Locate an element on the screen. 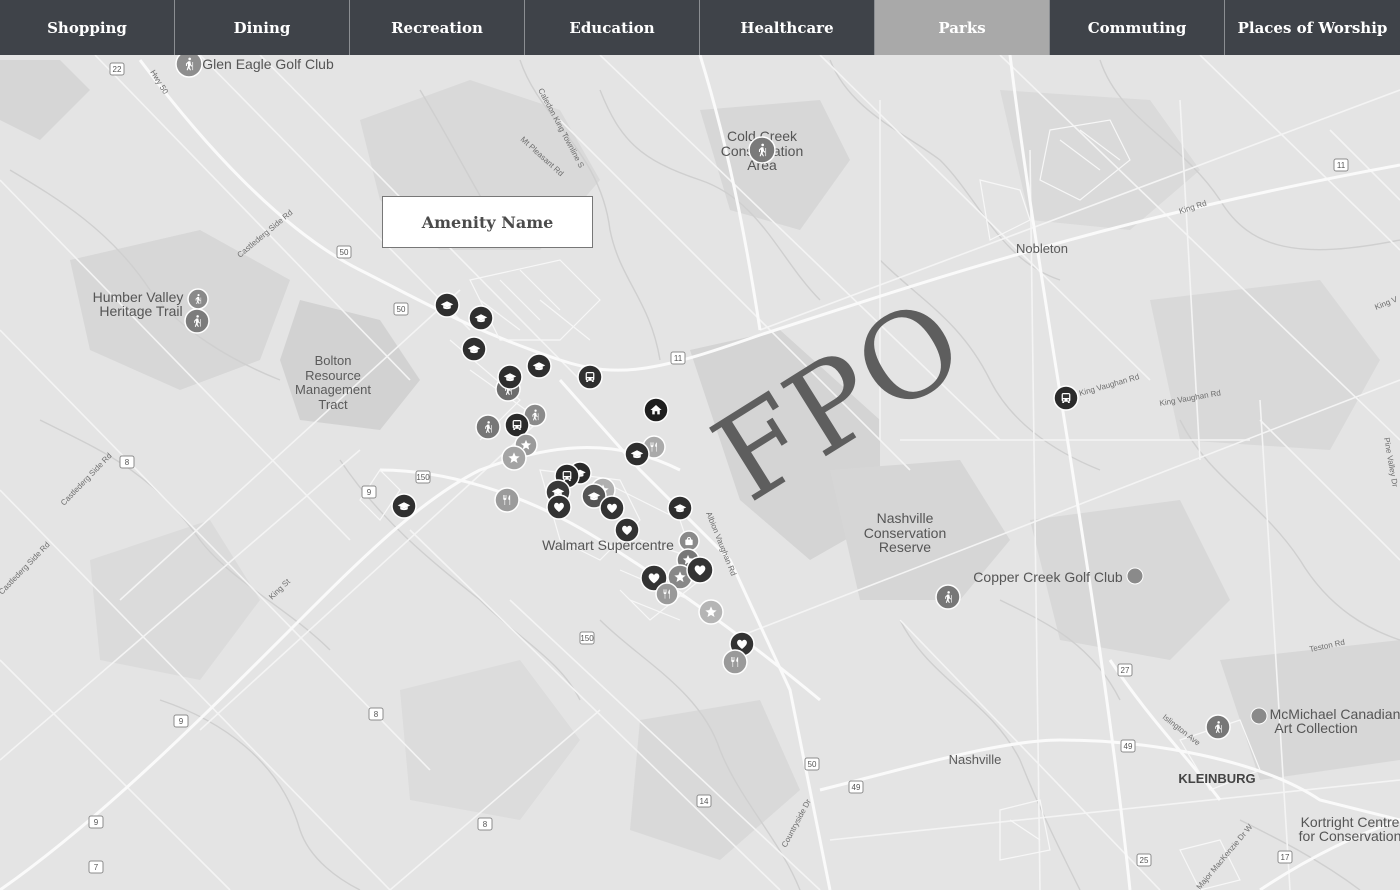  tab-education: Education is located at coordinates (612, 27).